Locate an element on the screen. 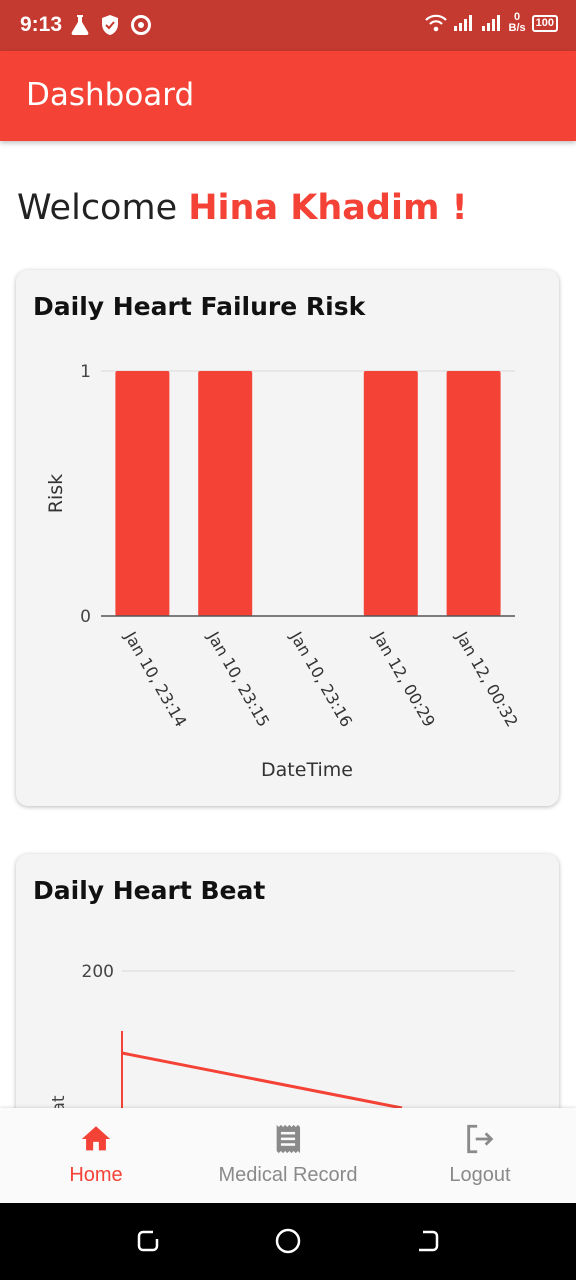 Image resolution: width=576 pixels, height=1280 pixels. status-time: 9:13 is located at coordinates (41, 24).